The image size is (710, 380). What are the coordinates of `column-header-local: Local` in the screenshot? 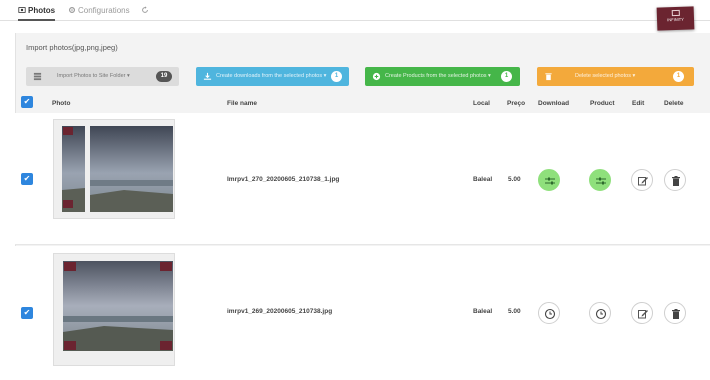 It's located at (481, 103).